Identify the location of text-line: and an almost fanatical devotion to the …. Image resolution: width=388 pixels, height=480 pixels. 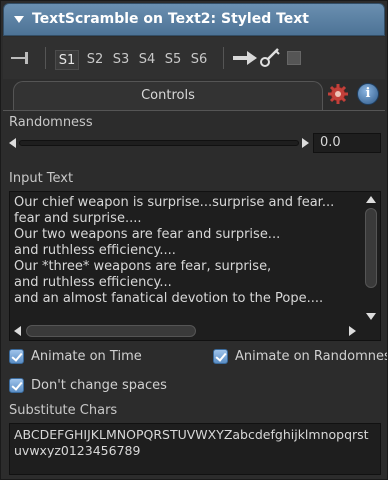
(169, 298).